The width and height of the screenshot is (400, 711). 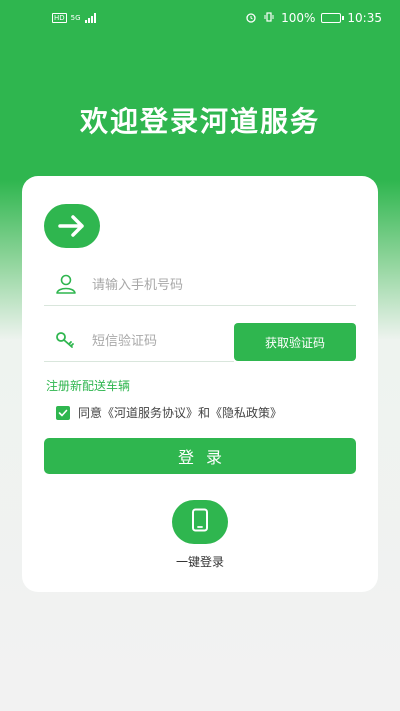 What do you see at coordinates (200, 456) in the screenshot?
I see `login-button: 登录` at bounding box center [200, 456].